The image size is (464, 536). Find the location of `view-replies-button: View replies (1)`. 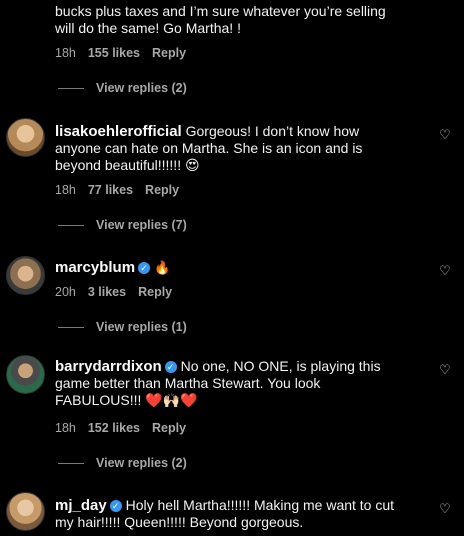

view-replies-button: View replies (1) is located at coordinates (122, 327).